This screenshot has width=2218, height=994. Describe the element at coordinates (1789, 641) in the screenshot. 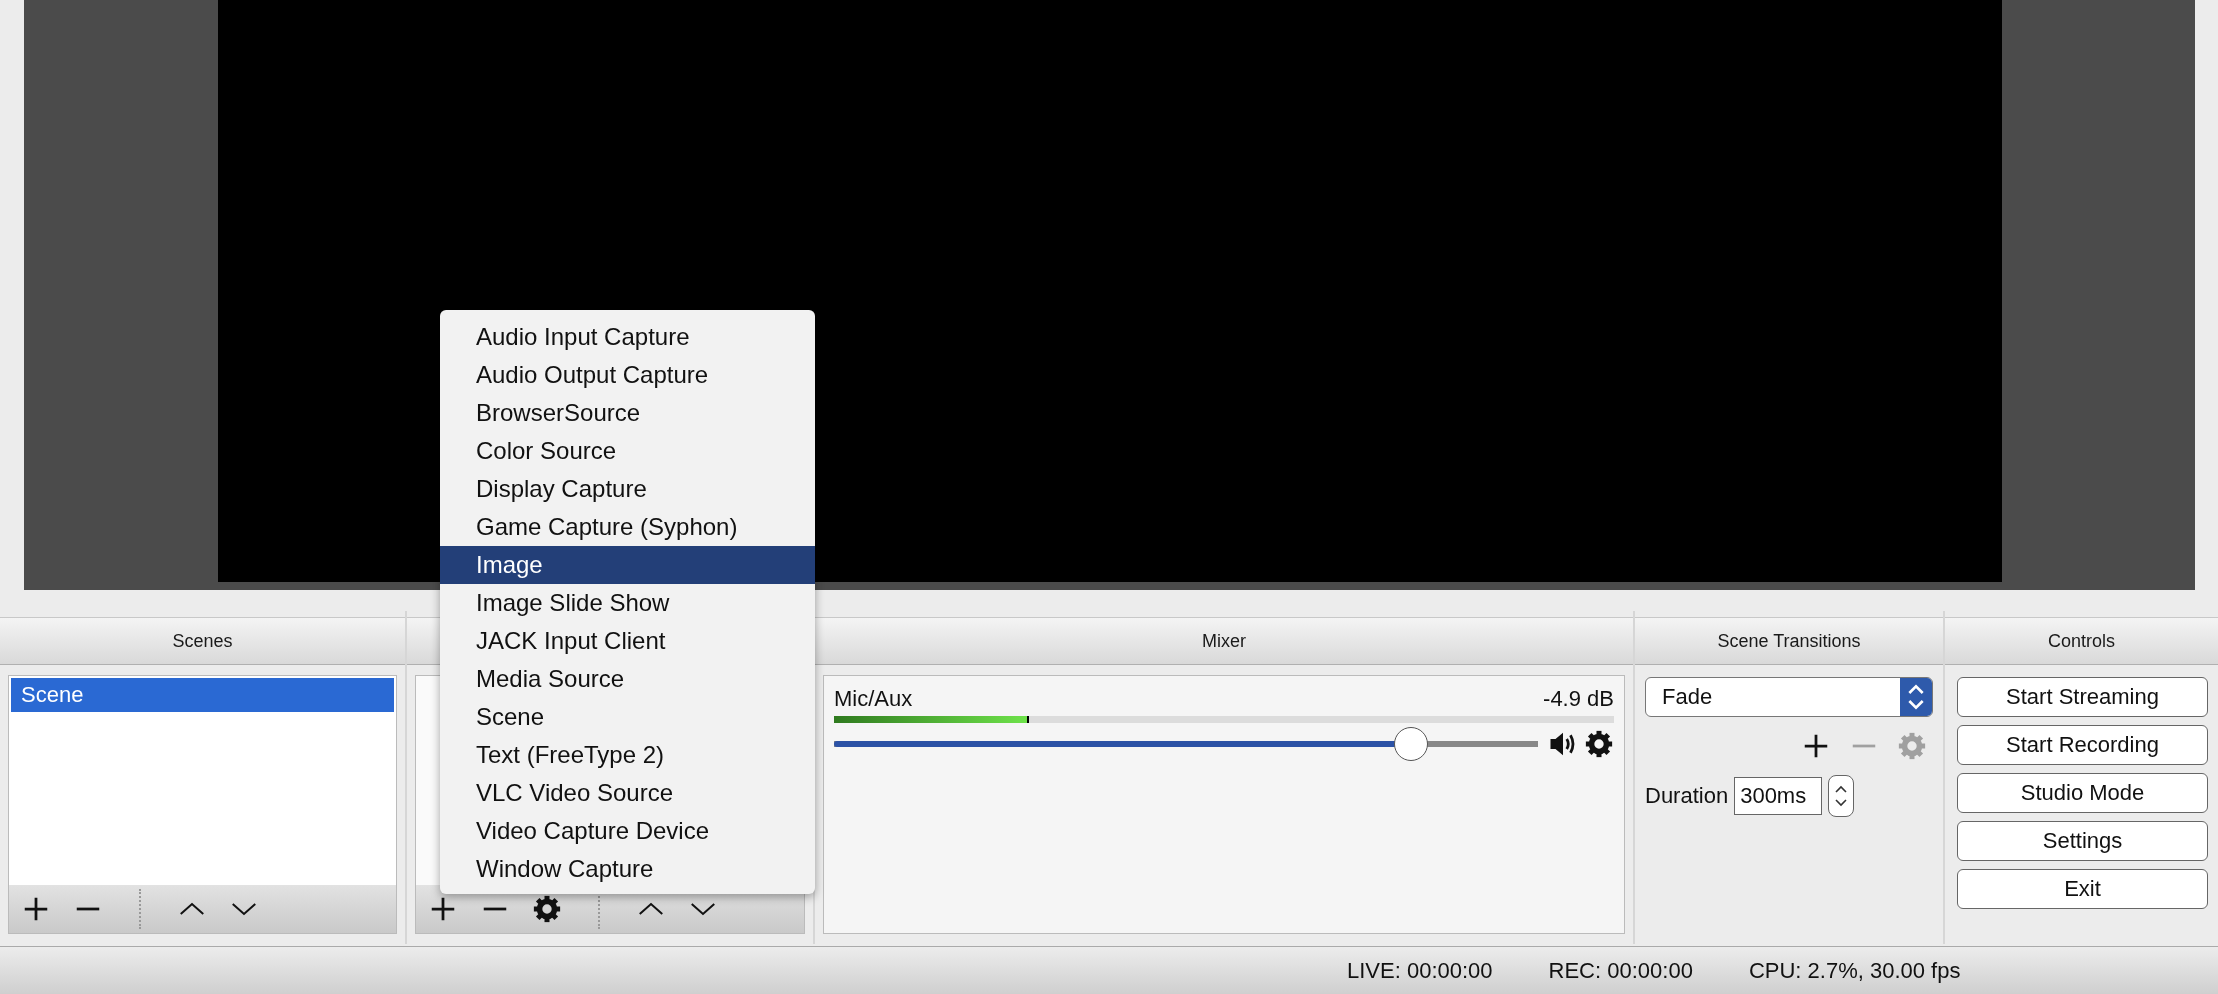

I see `panel-title: Scene Transitions` at that location.